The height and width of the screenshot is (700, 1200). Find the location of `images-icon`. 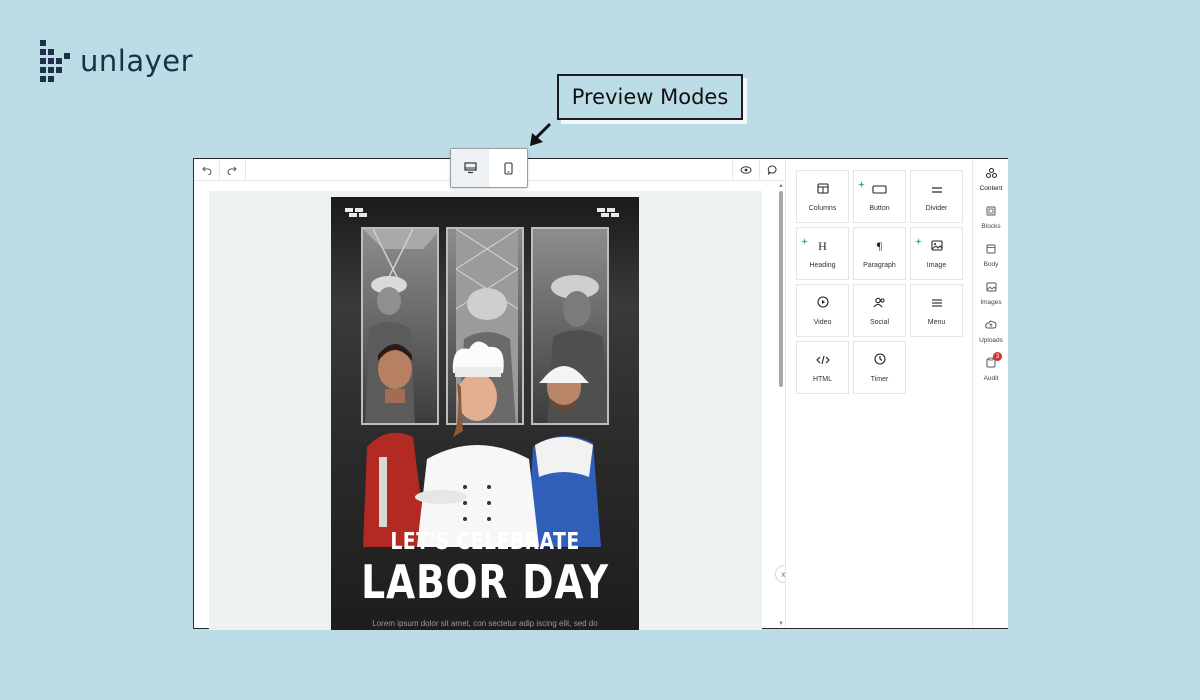

images-icon is located at coordinates (991, 288).